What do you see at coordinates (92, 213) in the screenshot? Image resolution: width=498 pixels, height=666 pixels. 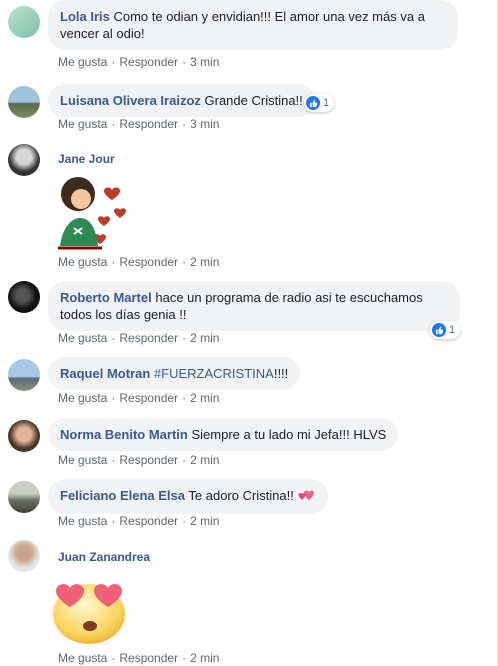 I see `girl-with-hearts-sticker` at bounding box center [92, 213].